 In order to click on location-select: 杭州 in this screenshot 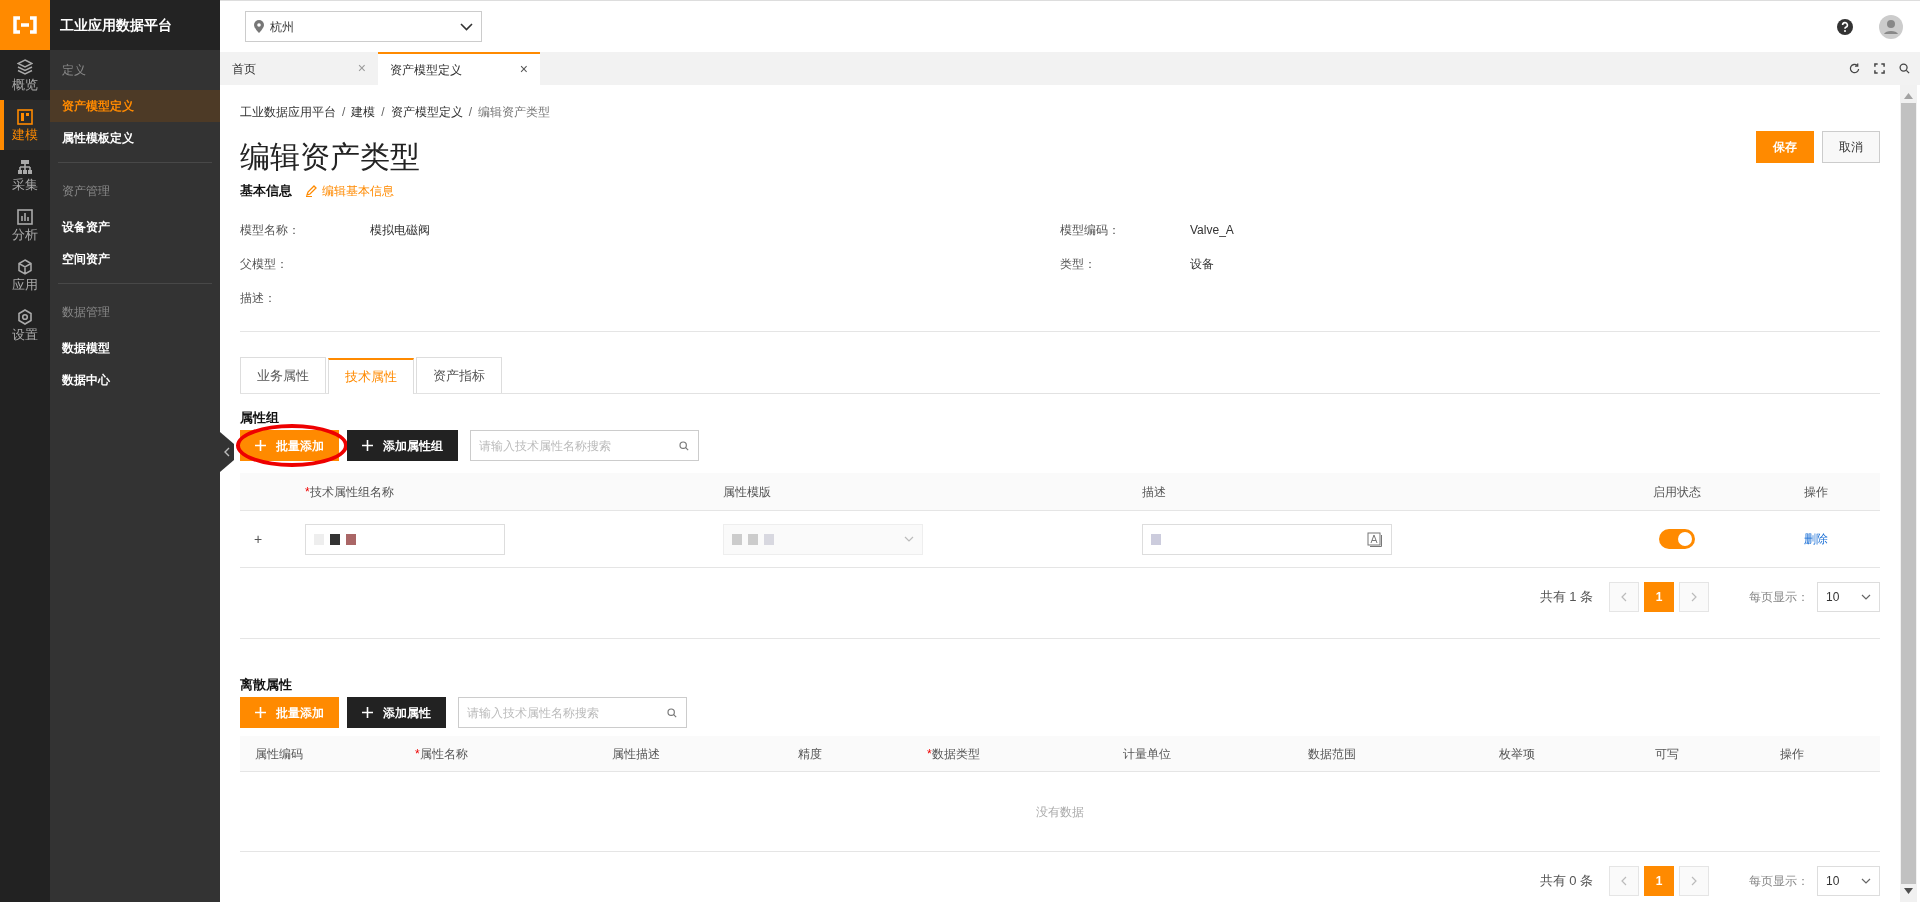, I will do `click(363, 26)`.